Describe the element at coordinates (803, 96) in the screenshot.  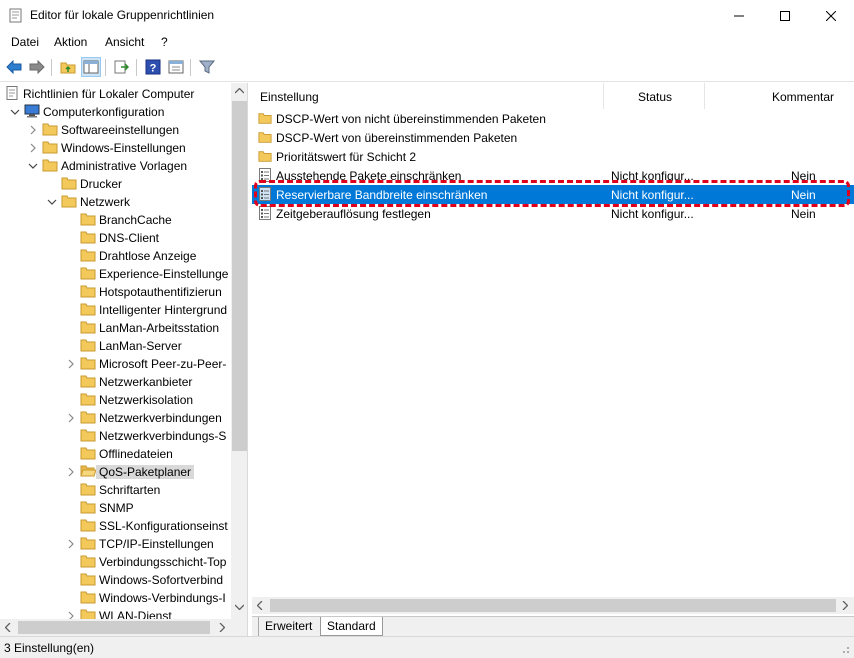
I see `column-header-comment: Kommentar` at that location.